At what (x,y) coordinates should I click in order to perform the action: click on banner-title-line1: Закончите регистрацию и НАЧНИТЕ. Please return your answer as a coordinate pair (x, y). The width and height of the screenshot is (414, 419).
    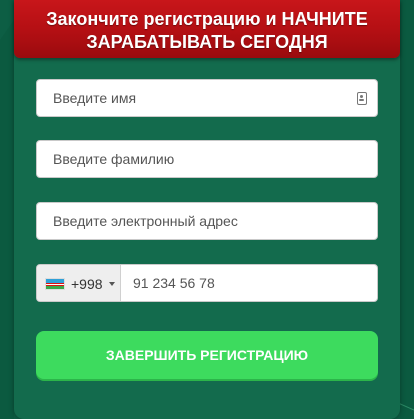
    Looking at the image, I should click on (207, 19).